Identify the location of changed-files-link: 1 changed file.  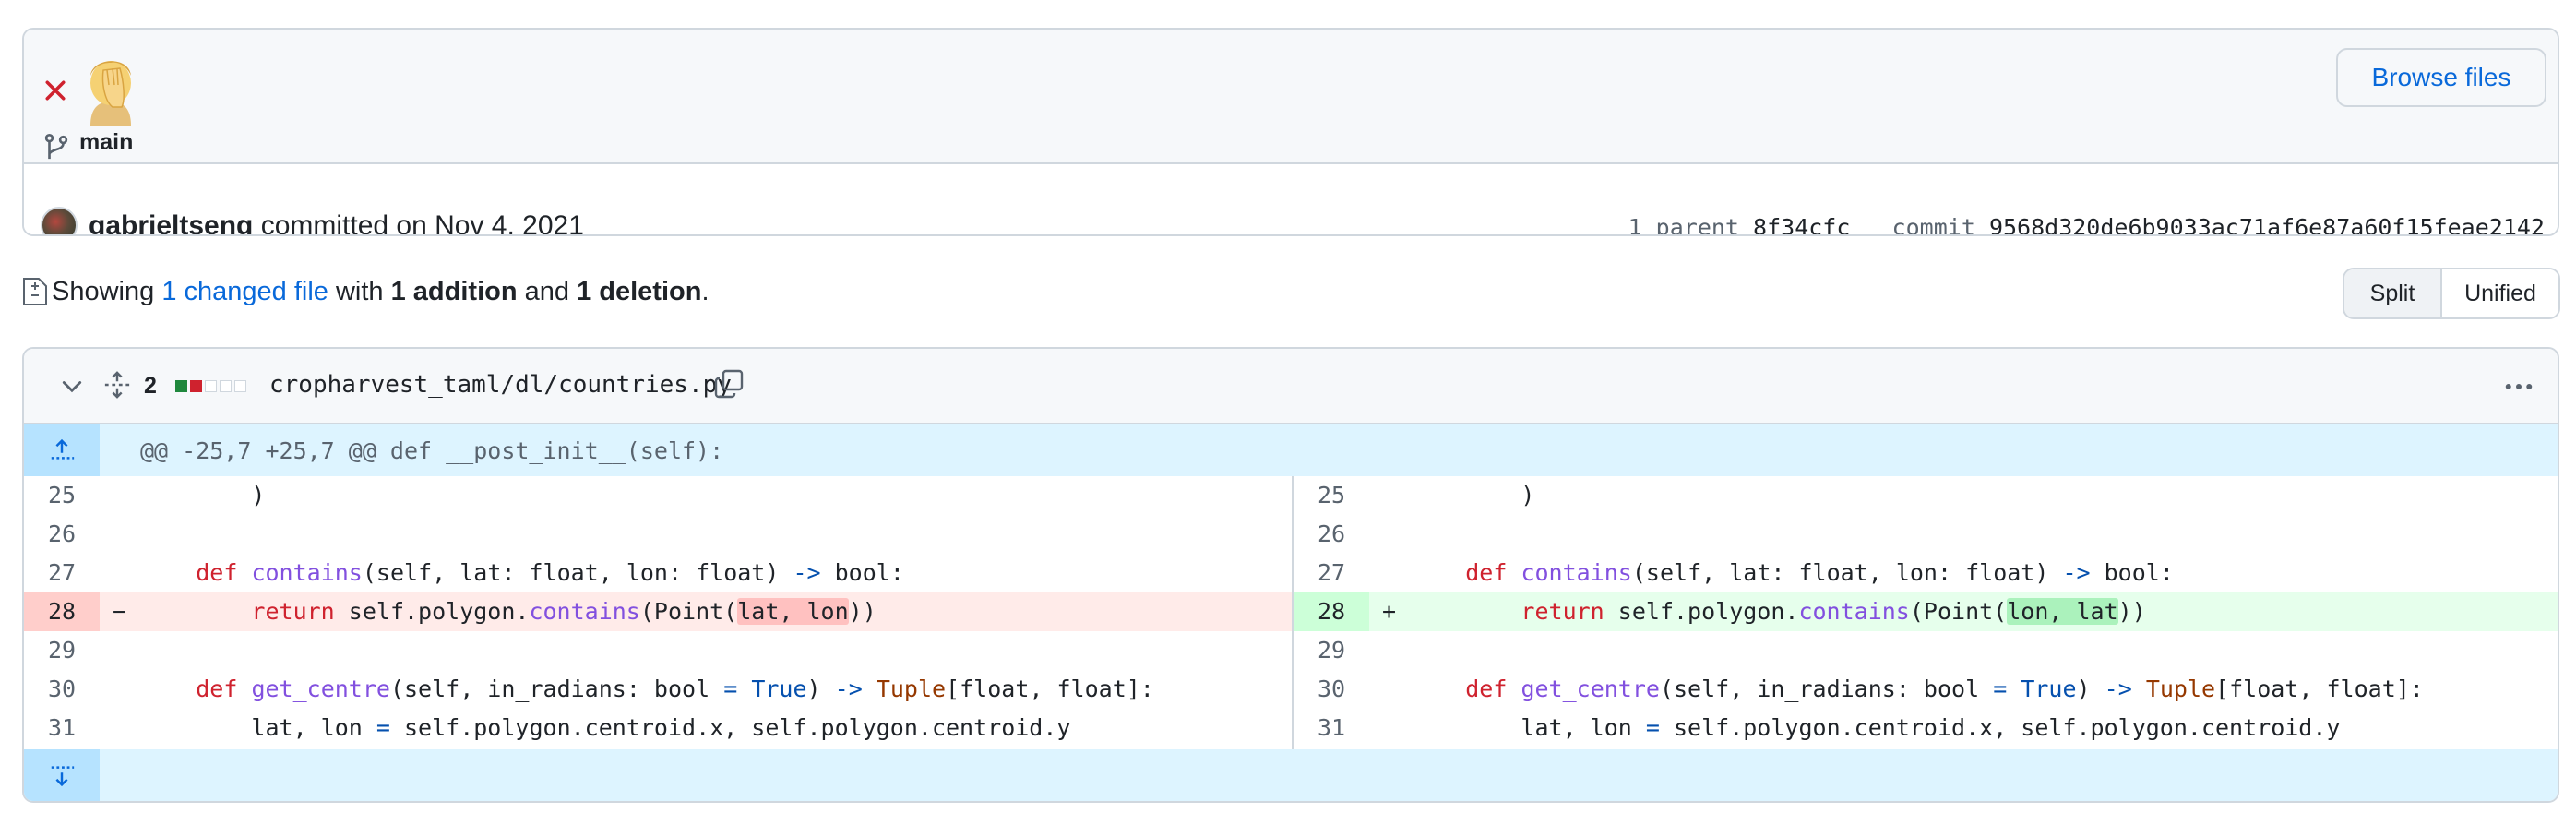
(244, 292).